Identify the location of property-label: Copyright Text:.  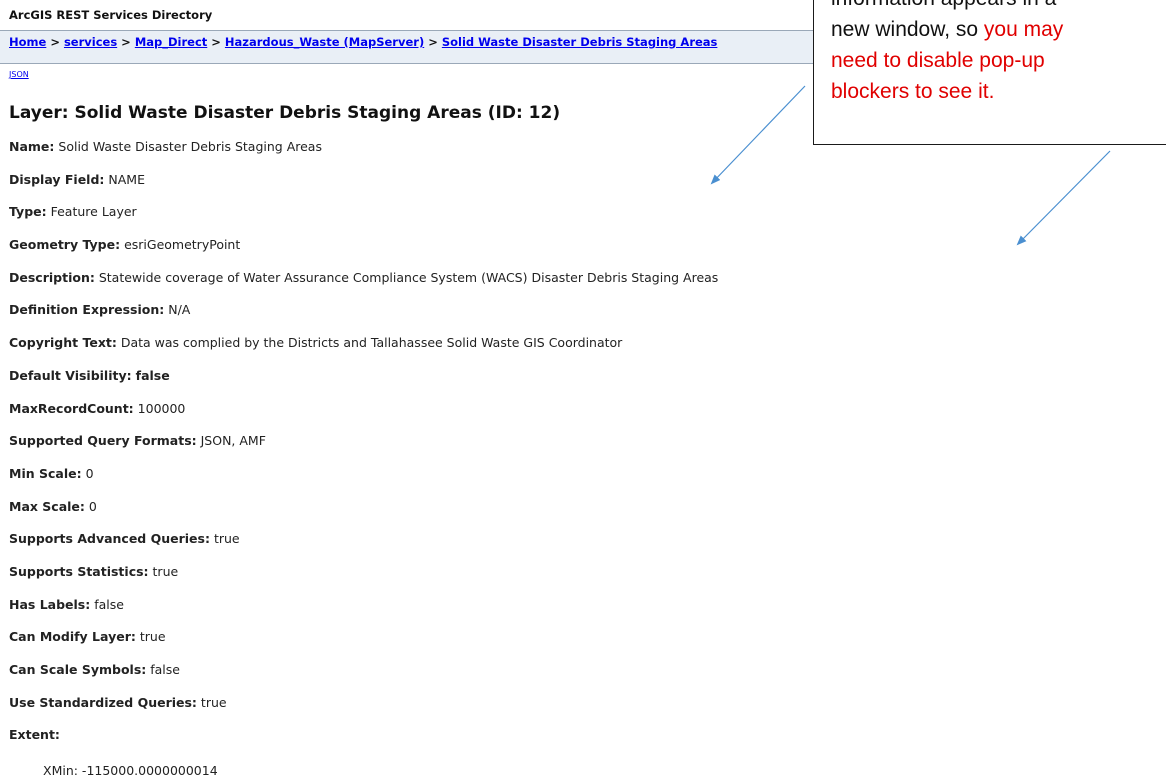
(63, 343).